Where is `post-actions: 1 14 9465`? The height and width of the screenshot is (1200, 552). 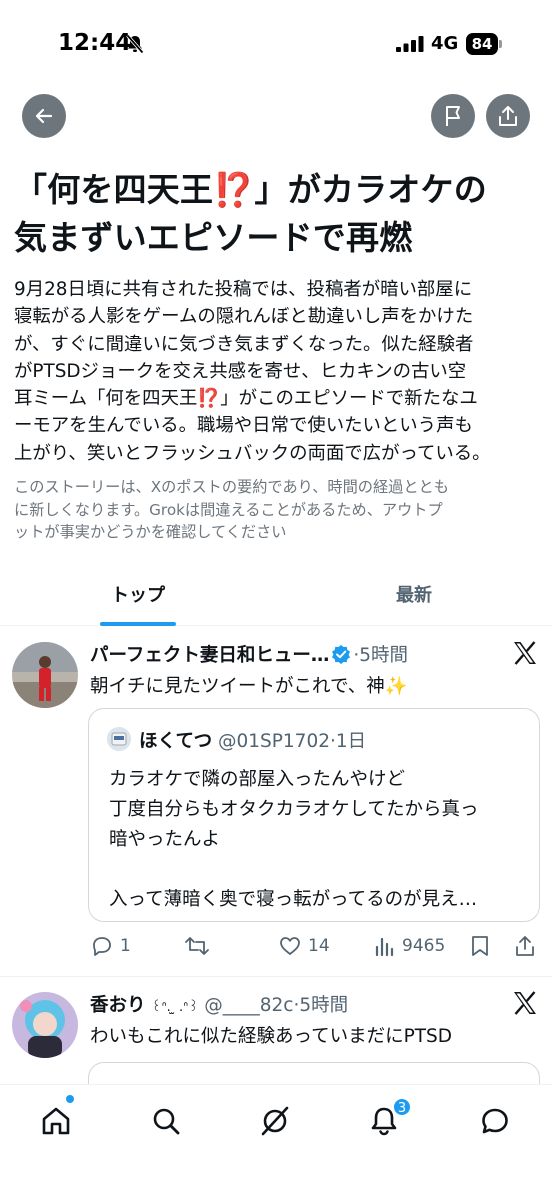
post-actions: 1 14 9465 is located at coordinates (276, 946).